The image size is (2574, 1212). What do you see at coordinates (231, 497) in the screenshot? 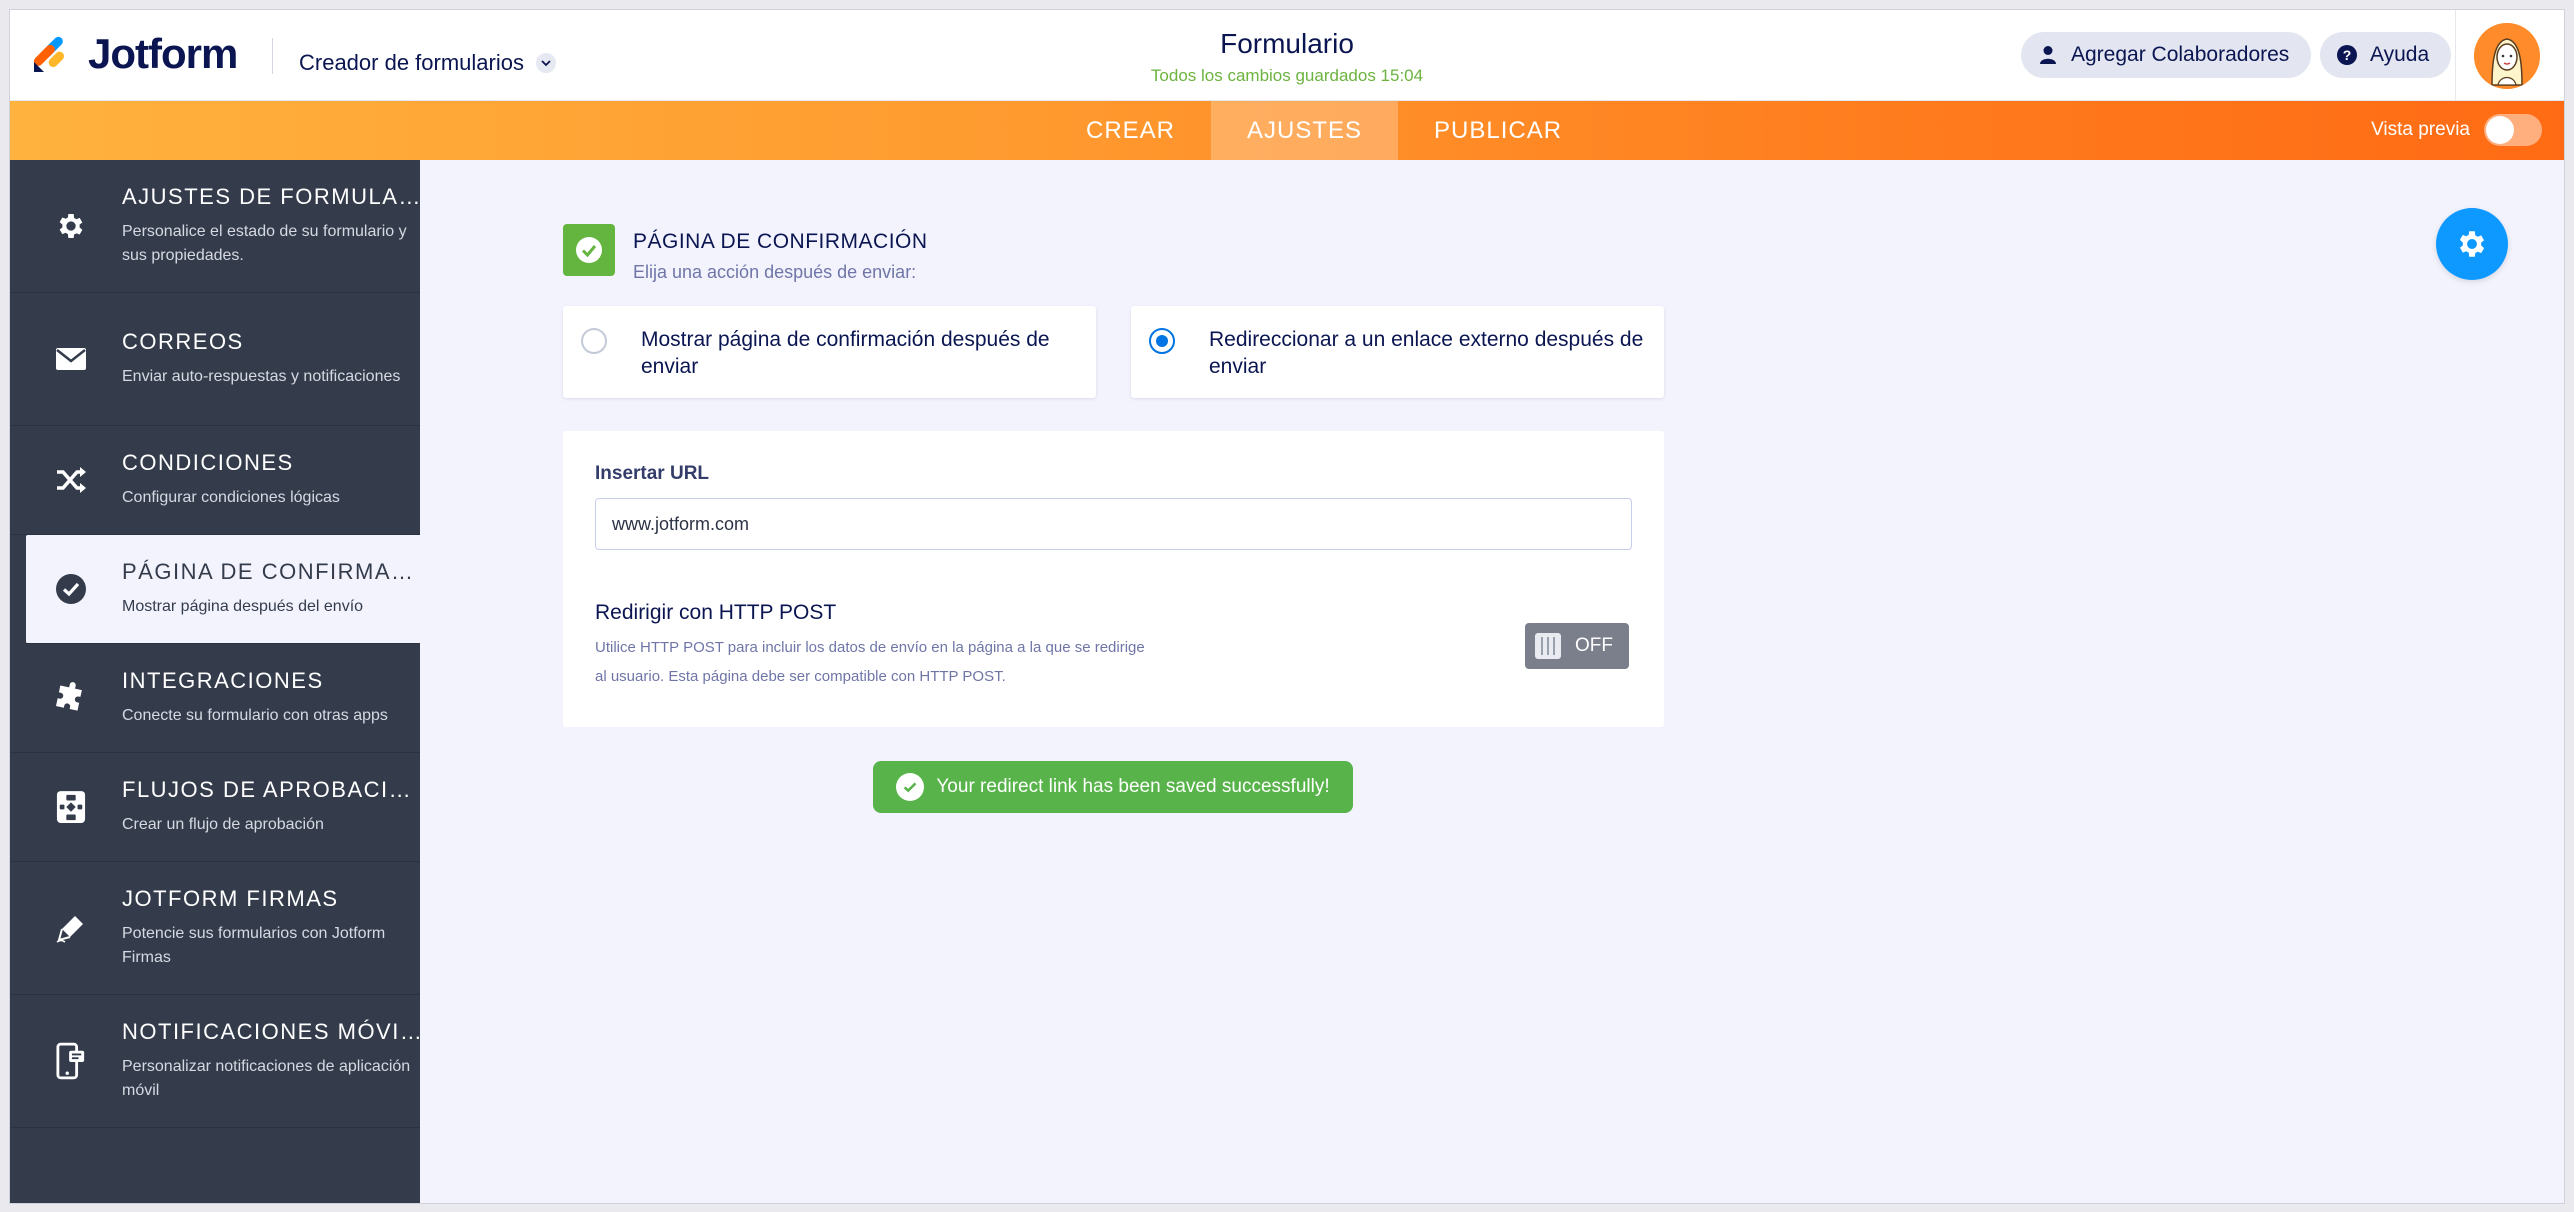
I see `sidebar-item-desc: Configurar condiciones lógicas` at bounding box center [231, 497].